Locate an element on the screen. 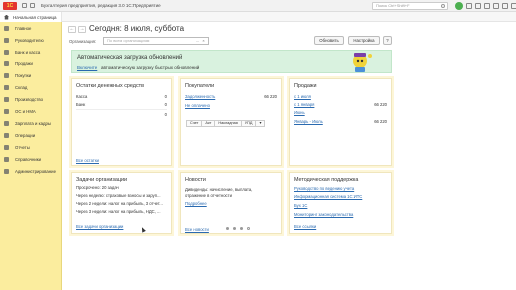 This screenshot has width=516, height=290. forward-button: → is located at coordinates (82, 29).